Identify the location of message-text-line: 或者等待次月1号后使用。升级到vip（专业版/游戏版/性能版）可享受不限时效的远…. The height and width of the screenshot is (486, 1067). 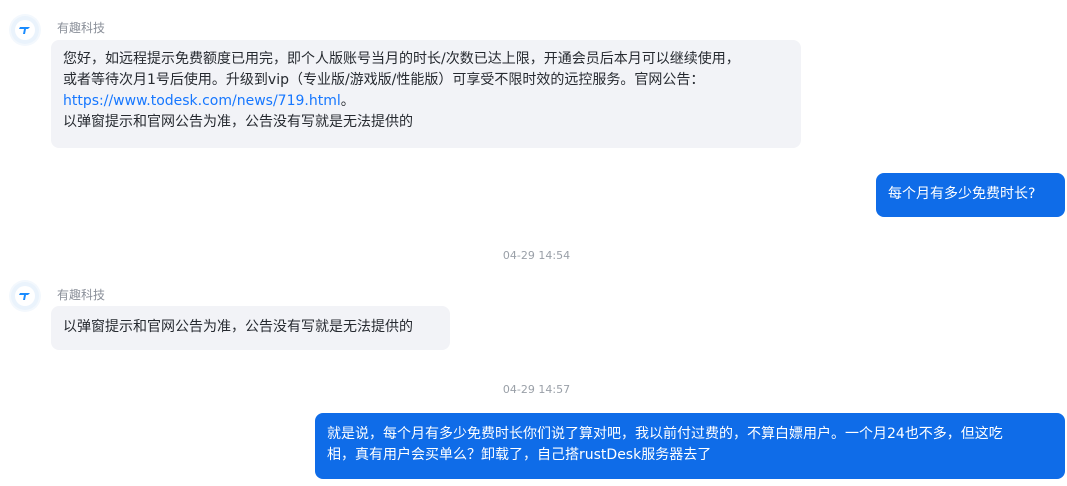
(384, 80).